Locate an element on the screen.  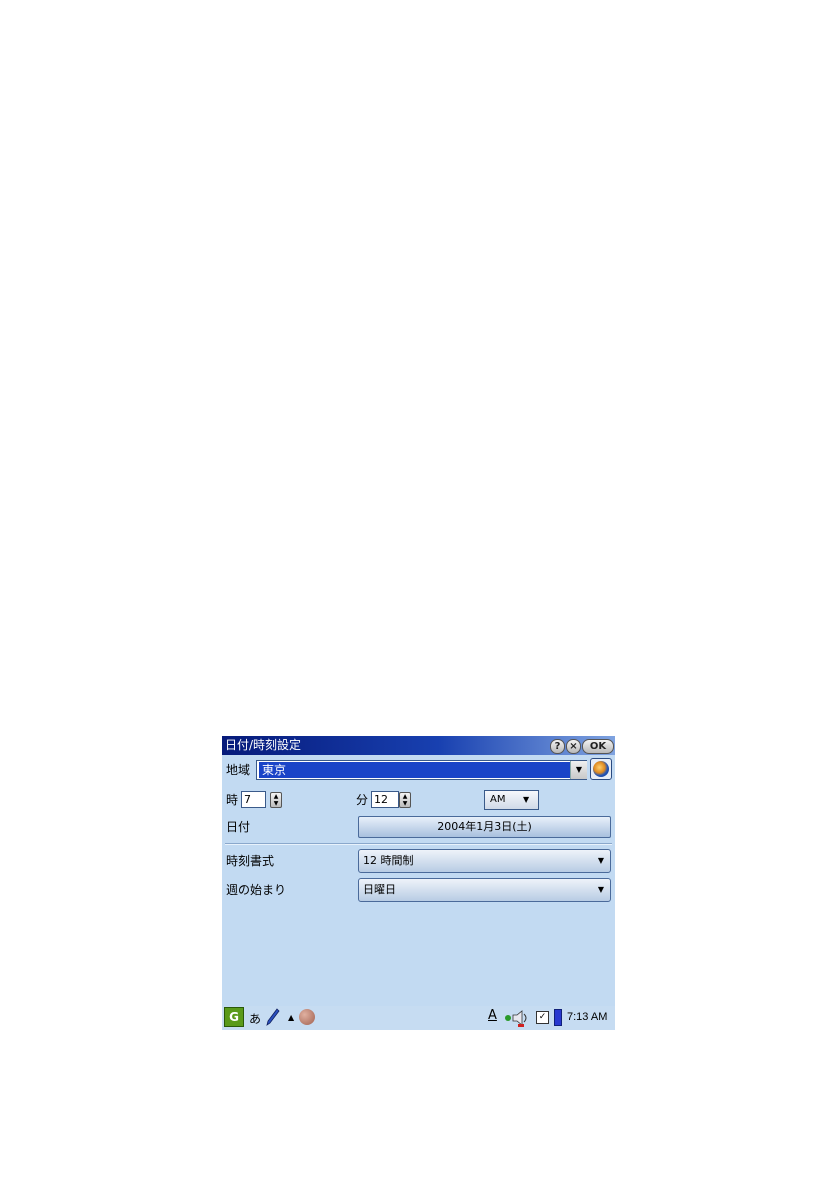
date-label: 日付 is located at coordinates (238, 827).